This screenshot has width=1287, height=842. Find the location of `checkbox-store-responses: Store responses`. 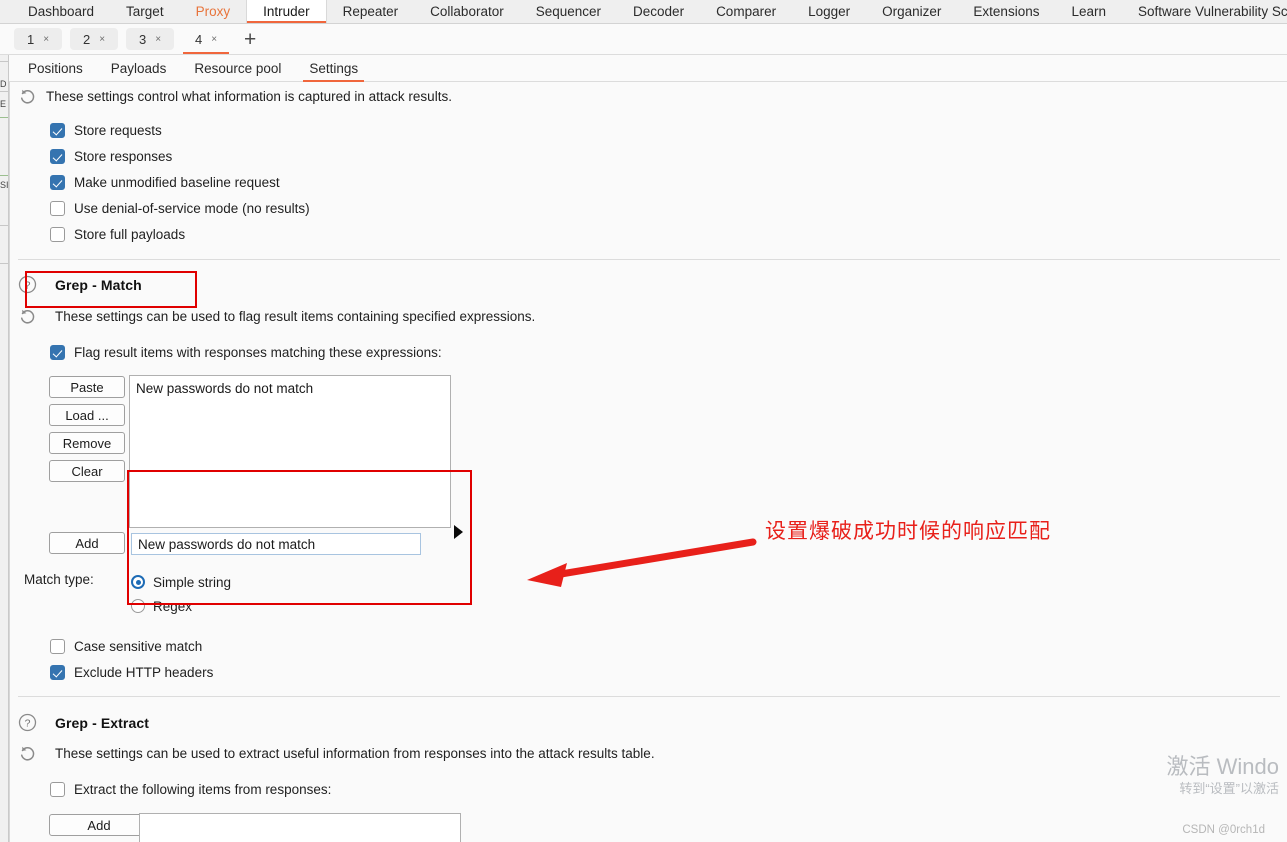

checkbox-store-responses: Store responses is located at coordinates (180, 156).